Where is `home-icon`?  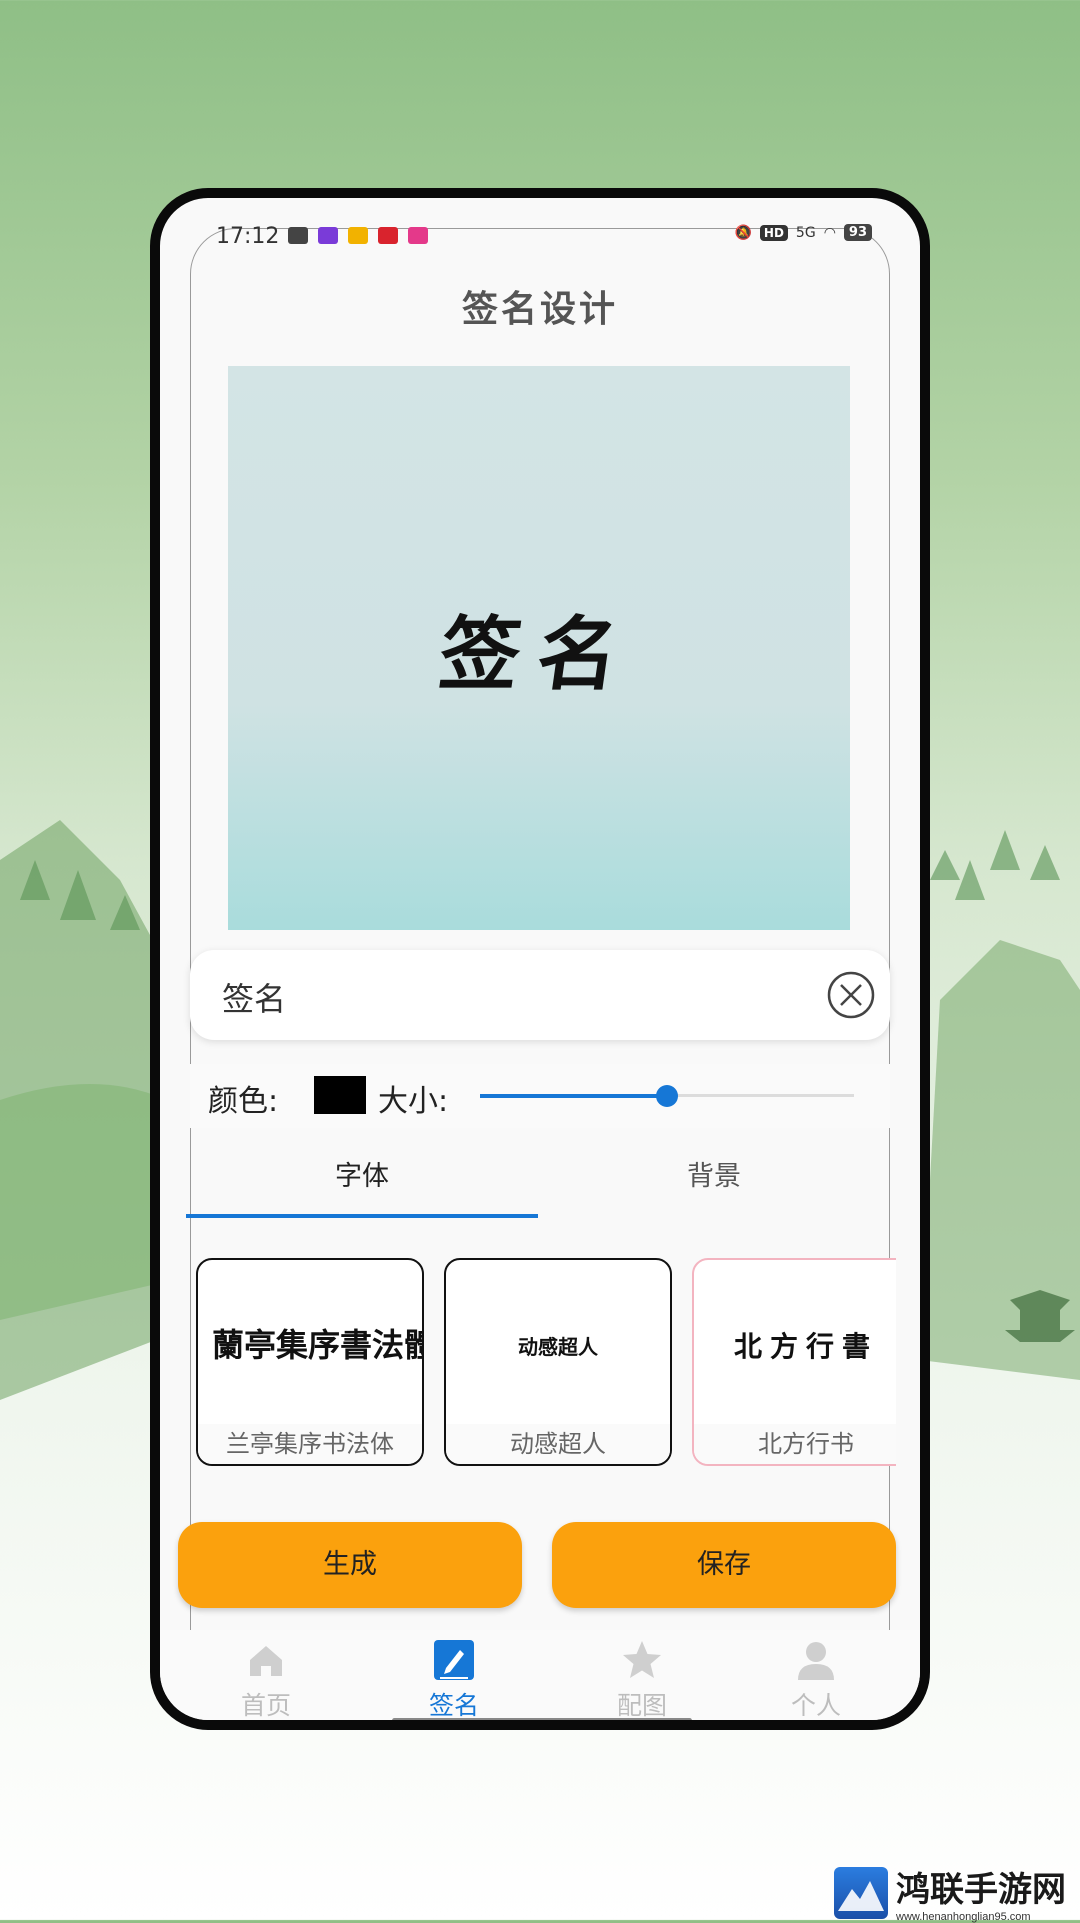
home-icon is located at coordinates (266, 1661).